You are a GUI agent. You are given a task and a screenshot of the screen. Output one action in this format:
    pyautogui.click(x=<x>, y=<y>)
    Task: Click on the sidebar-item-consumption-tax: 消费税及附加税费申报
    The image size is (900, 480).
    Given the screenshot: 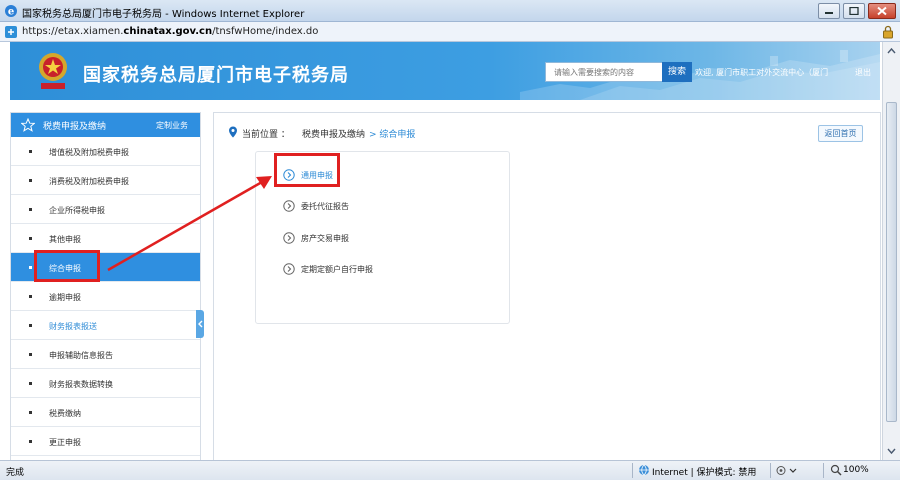 What is the action you would take?
    pyautogui.click(x=105, y=180)
    